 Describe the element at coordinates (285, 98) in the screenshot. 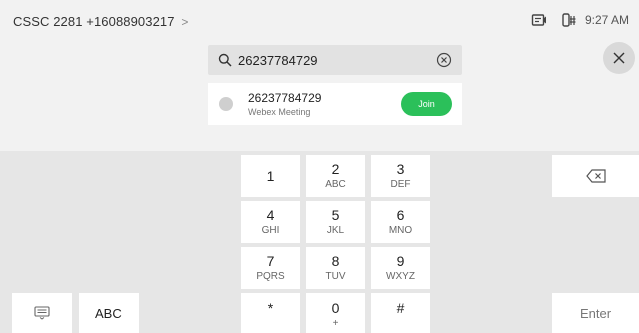

I see `result-number: 26237784729` at that location.